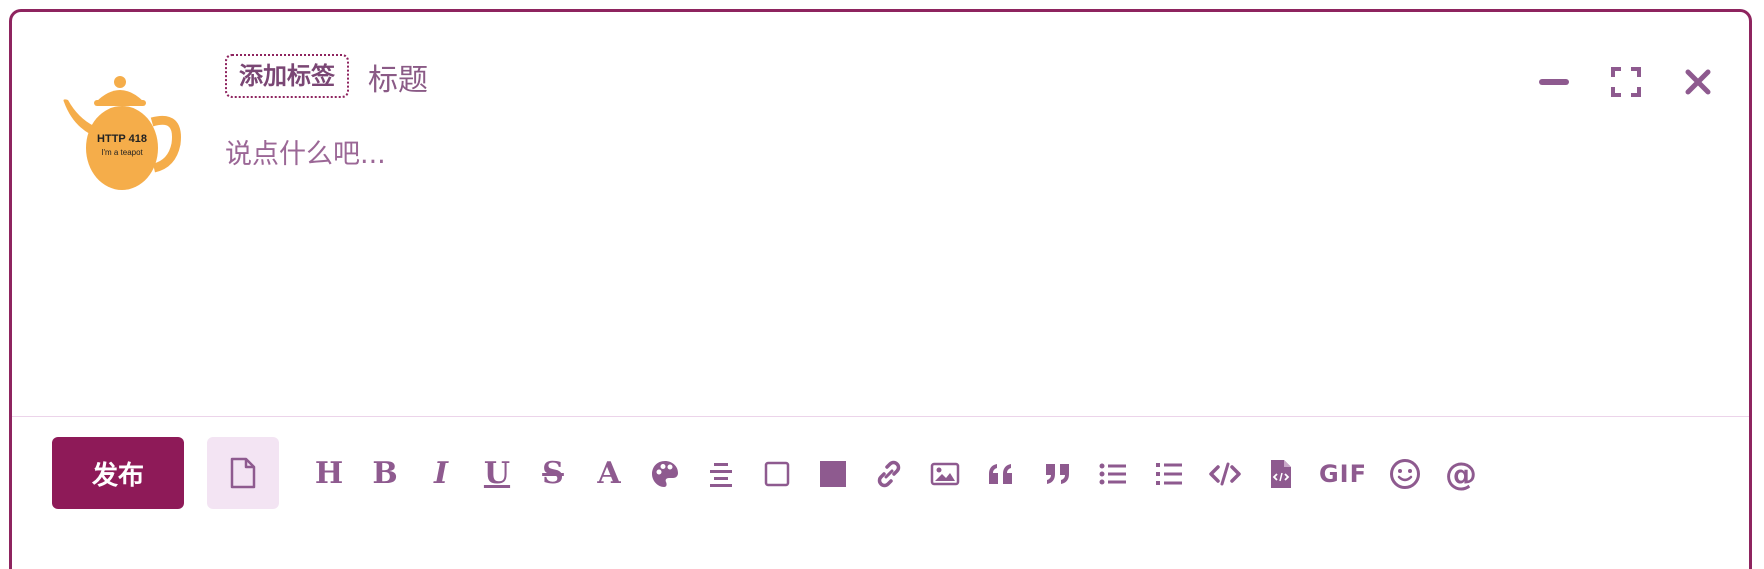 Image resolution: width=1764 pixels, height=569 pixels. I want to click on square-outline-icon, so click(777, 474).